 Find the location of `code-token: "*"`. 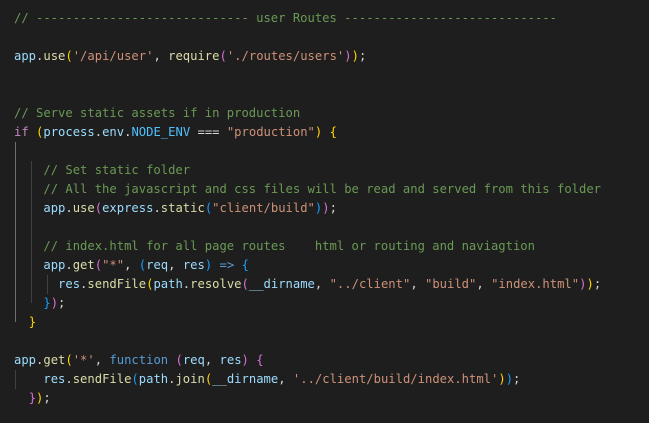

code-token: "*" is located at coordinates (113, 265).